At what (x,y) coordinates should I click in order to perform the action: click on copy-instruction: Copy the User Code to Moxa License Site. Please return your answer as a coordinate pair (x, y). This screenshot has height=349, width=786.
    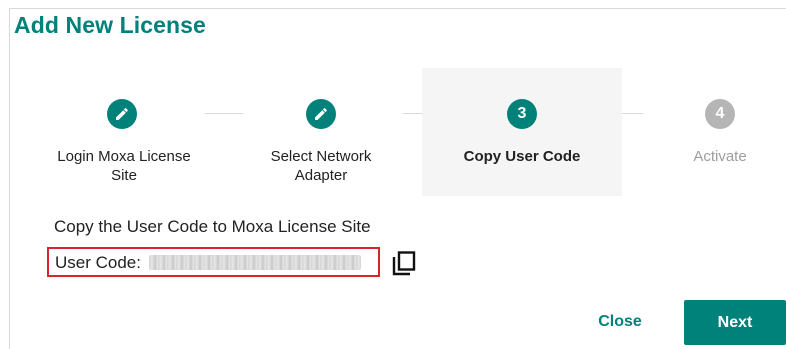
    Looking at the image, I should click on (212, 226).